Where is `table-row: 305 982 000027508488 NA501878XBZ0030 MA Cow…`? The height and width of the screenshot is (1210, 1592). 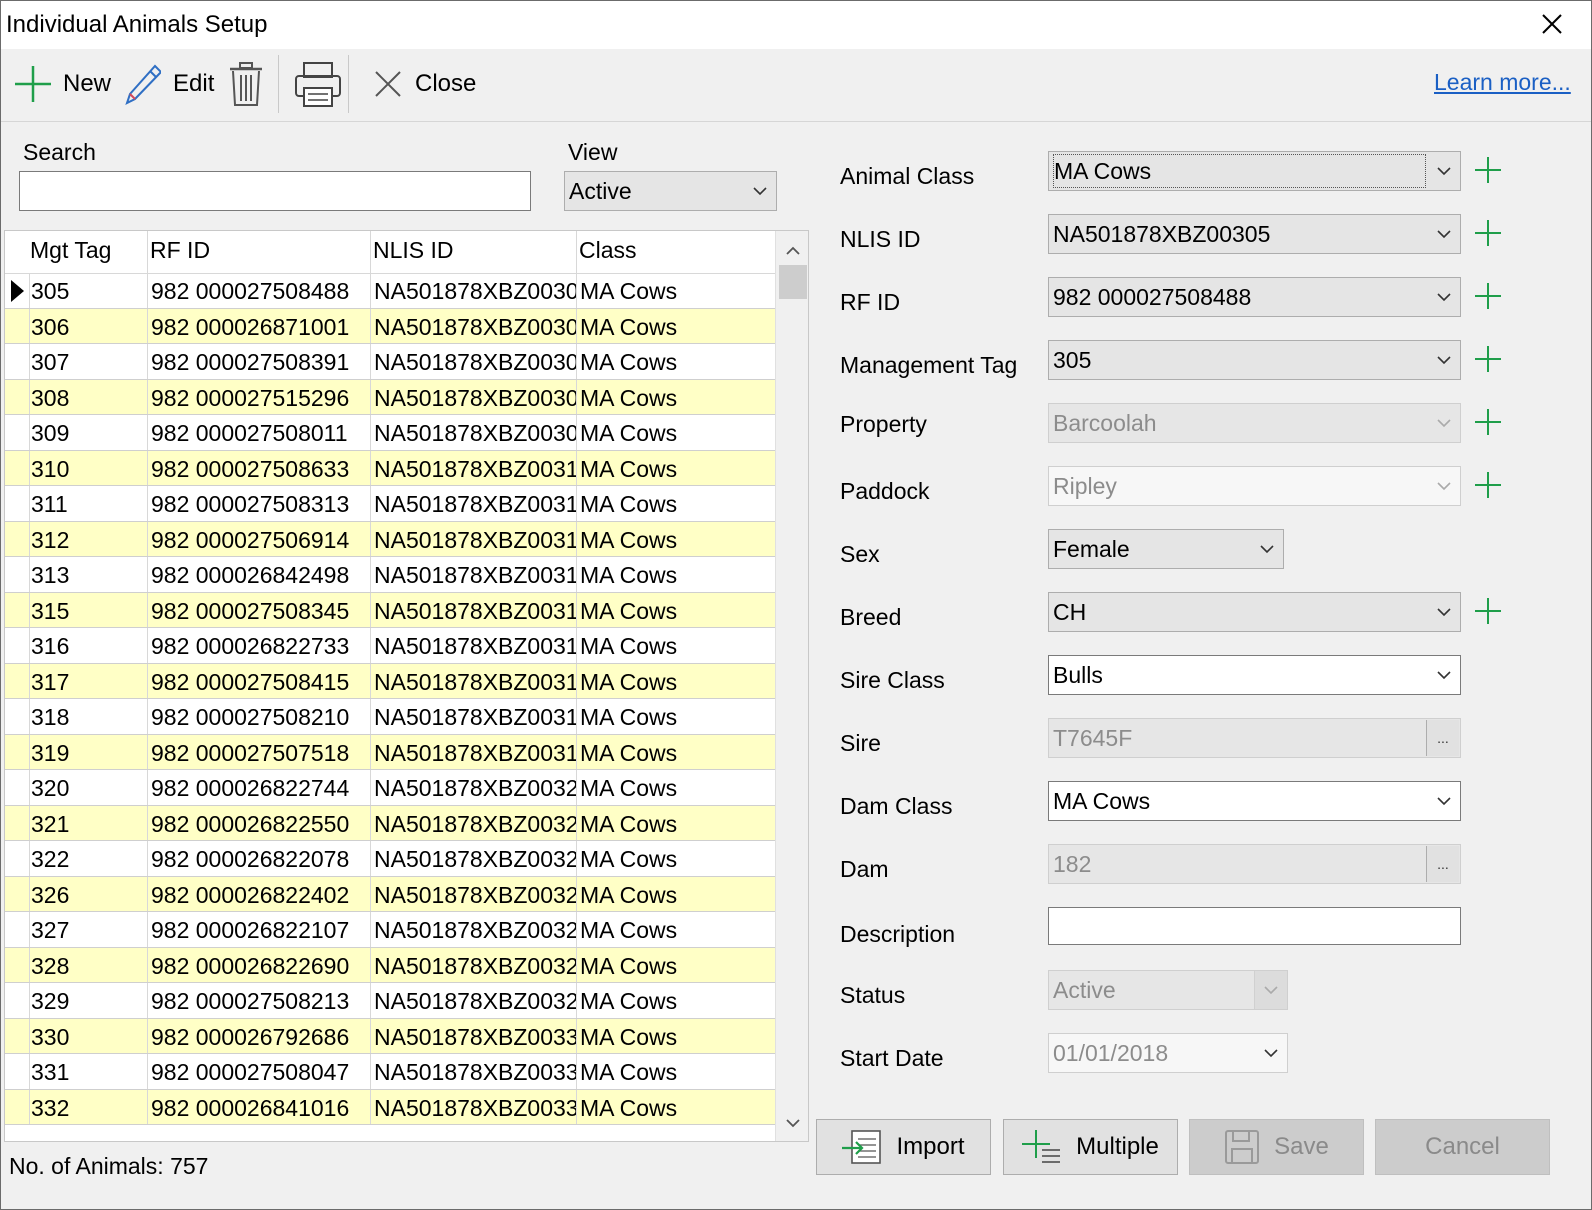
table-row: 305 982 000027508488 NA501878XBZ0030 MA Cow… is located at coordinates (390, 291).